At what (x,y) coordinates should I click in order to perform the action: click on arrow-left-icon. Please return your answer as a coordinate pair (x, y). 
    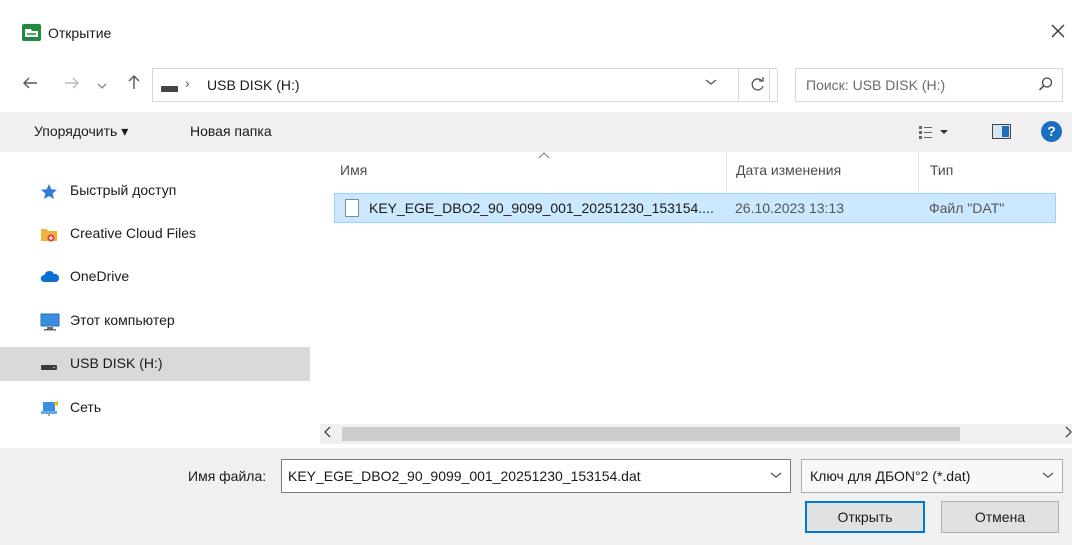
    Looking at the image, I should click on (30, 83).